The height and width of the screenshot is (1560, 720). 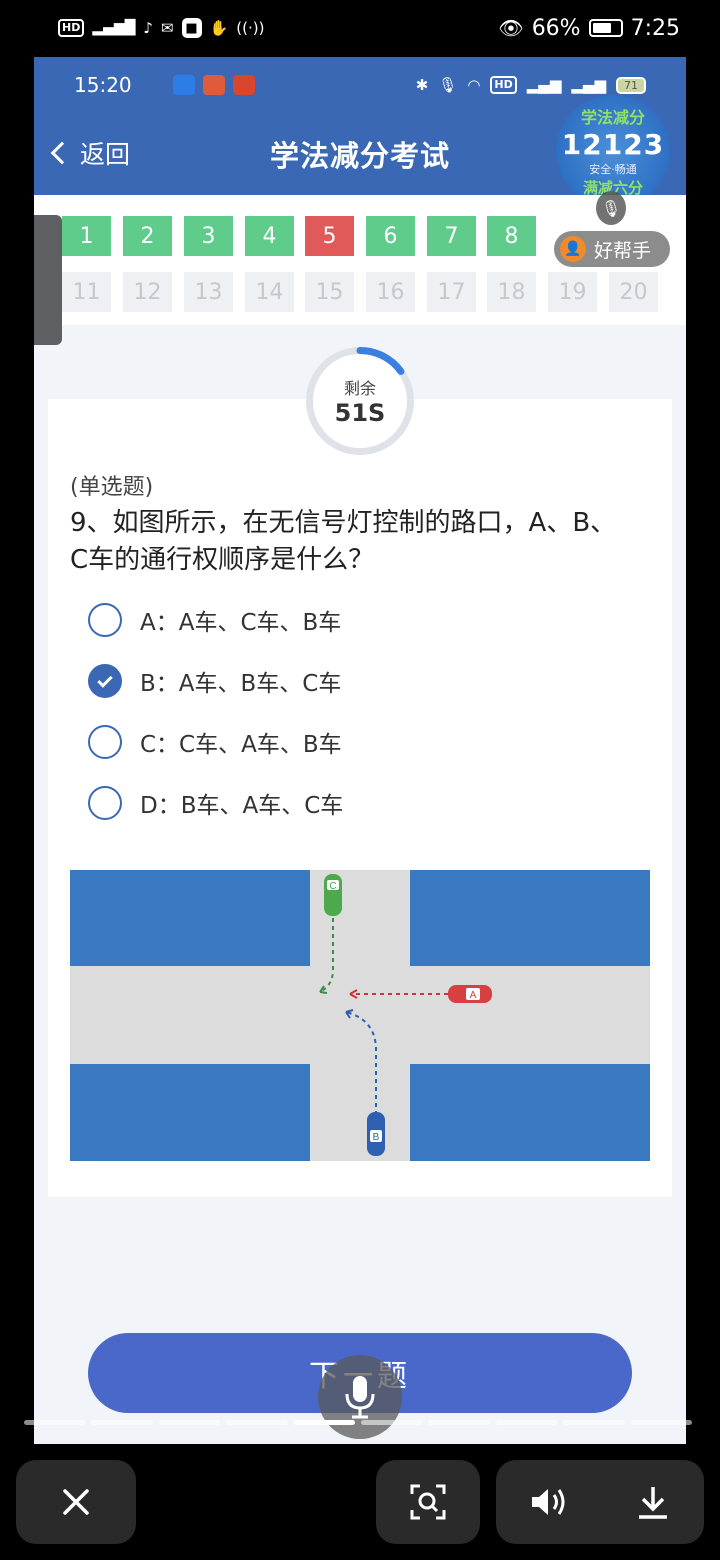 What do you see at coordinates (511, 236) in the screenshot?
I see `question-number-box: 8` at bounding box center [511, 236].